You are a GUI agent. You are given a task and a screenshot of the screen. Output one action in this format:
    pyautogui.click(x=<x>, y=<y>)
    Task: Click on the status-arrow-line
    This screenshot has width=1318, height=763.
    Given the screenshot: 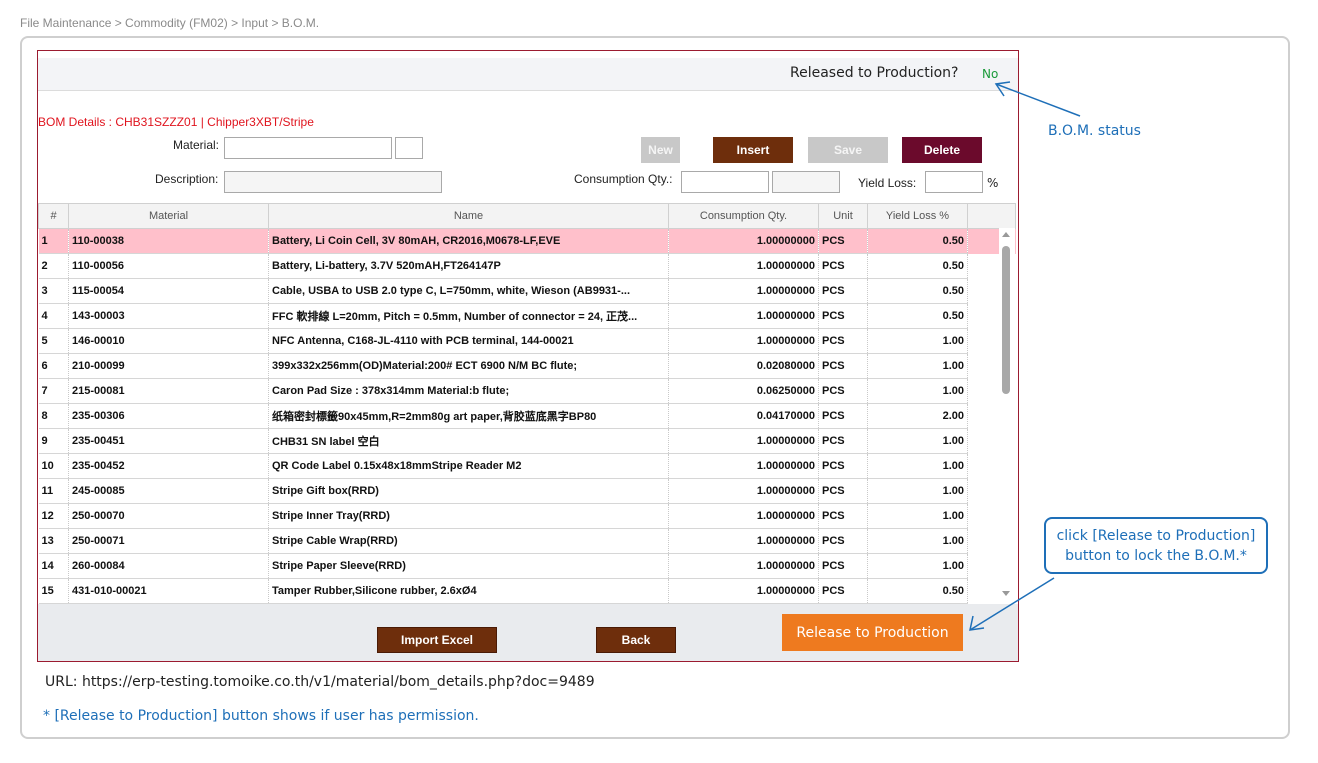 What is the action you would take?
    pyautogui.click(x=1038, y=100)
    